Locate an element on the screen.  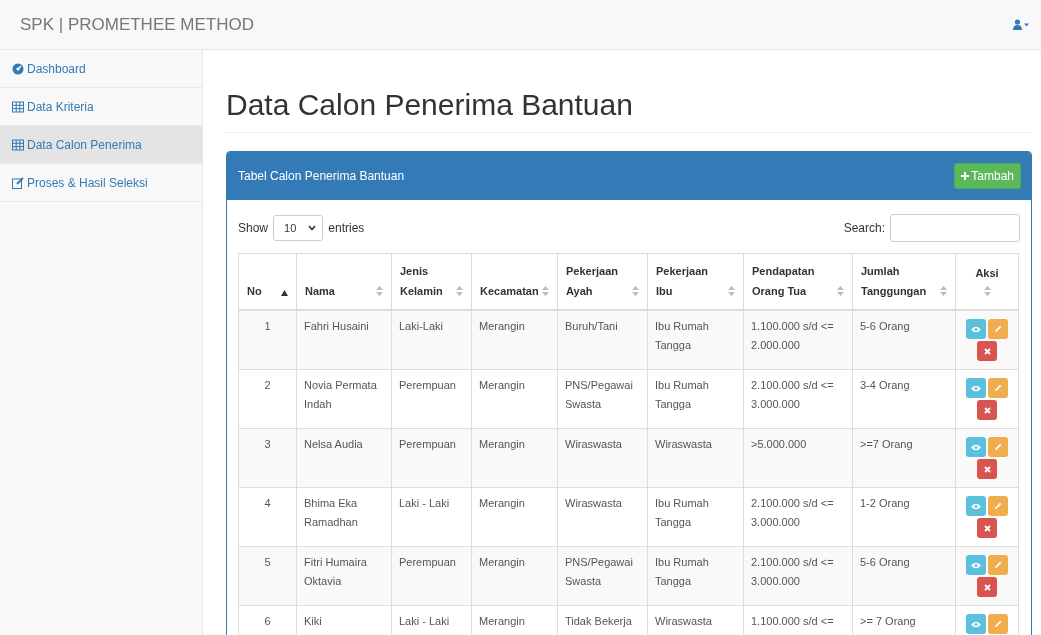
table-cell: 4 is located at coordinates (267, 503).